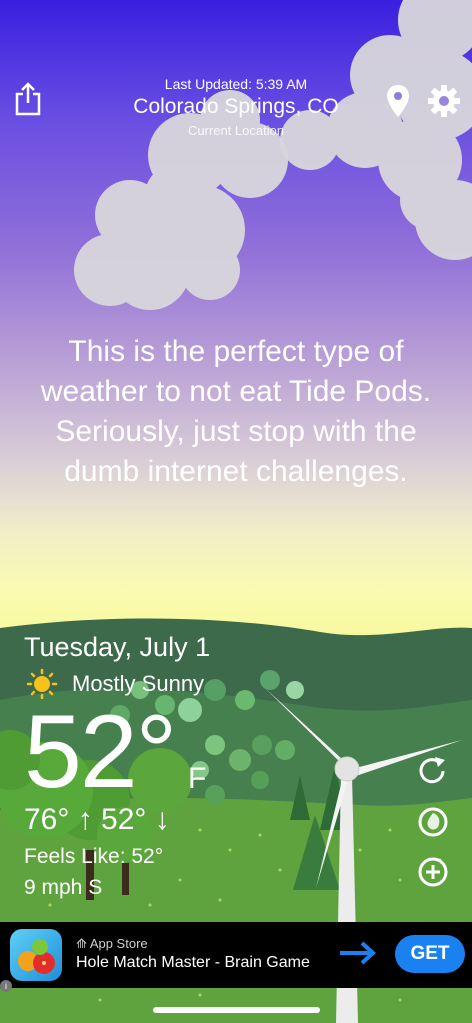 The image size is (472, 1023). Describe the element at coordinates (433, 874) in the screenshot. I see `add-location-icon` at that location.